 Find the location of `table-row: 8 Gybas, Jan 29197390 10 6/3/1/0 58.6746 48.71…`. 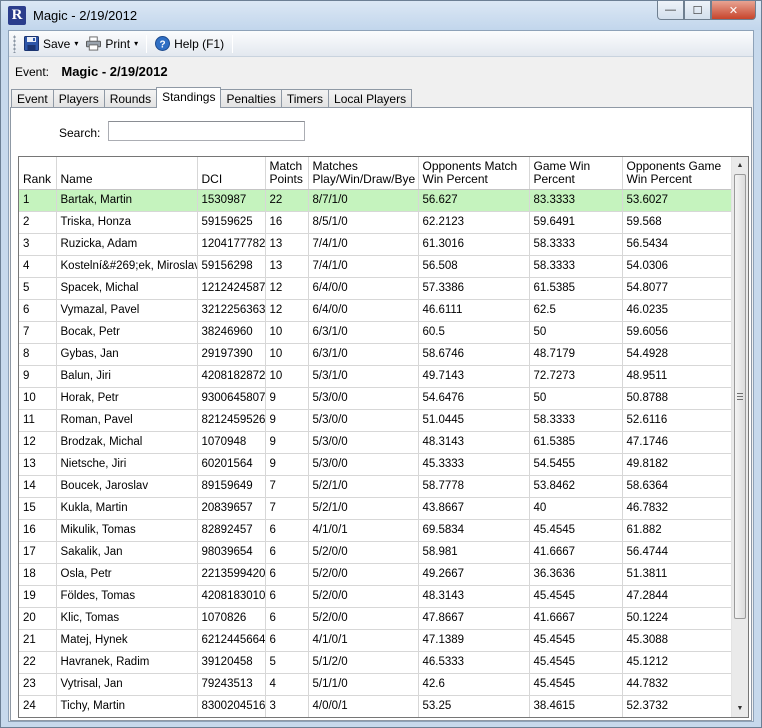

table-row: 8 Gybas, Jan 29197390 10 6/3/1/0 58.6746 48.71… is located at coordinates (375, 354).